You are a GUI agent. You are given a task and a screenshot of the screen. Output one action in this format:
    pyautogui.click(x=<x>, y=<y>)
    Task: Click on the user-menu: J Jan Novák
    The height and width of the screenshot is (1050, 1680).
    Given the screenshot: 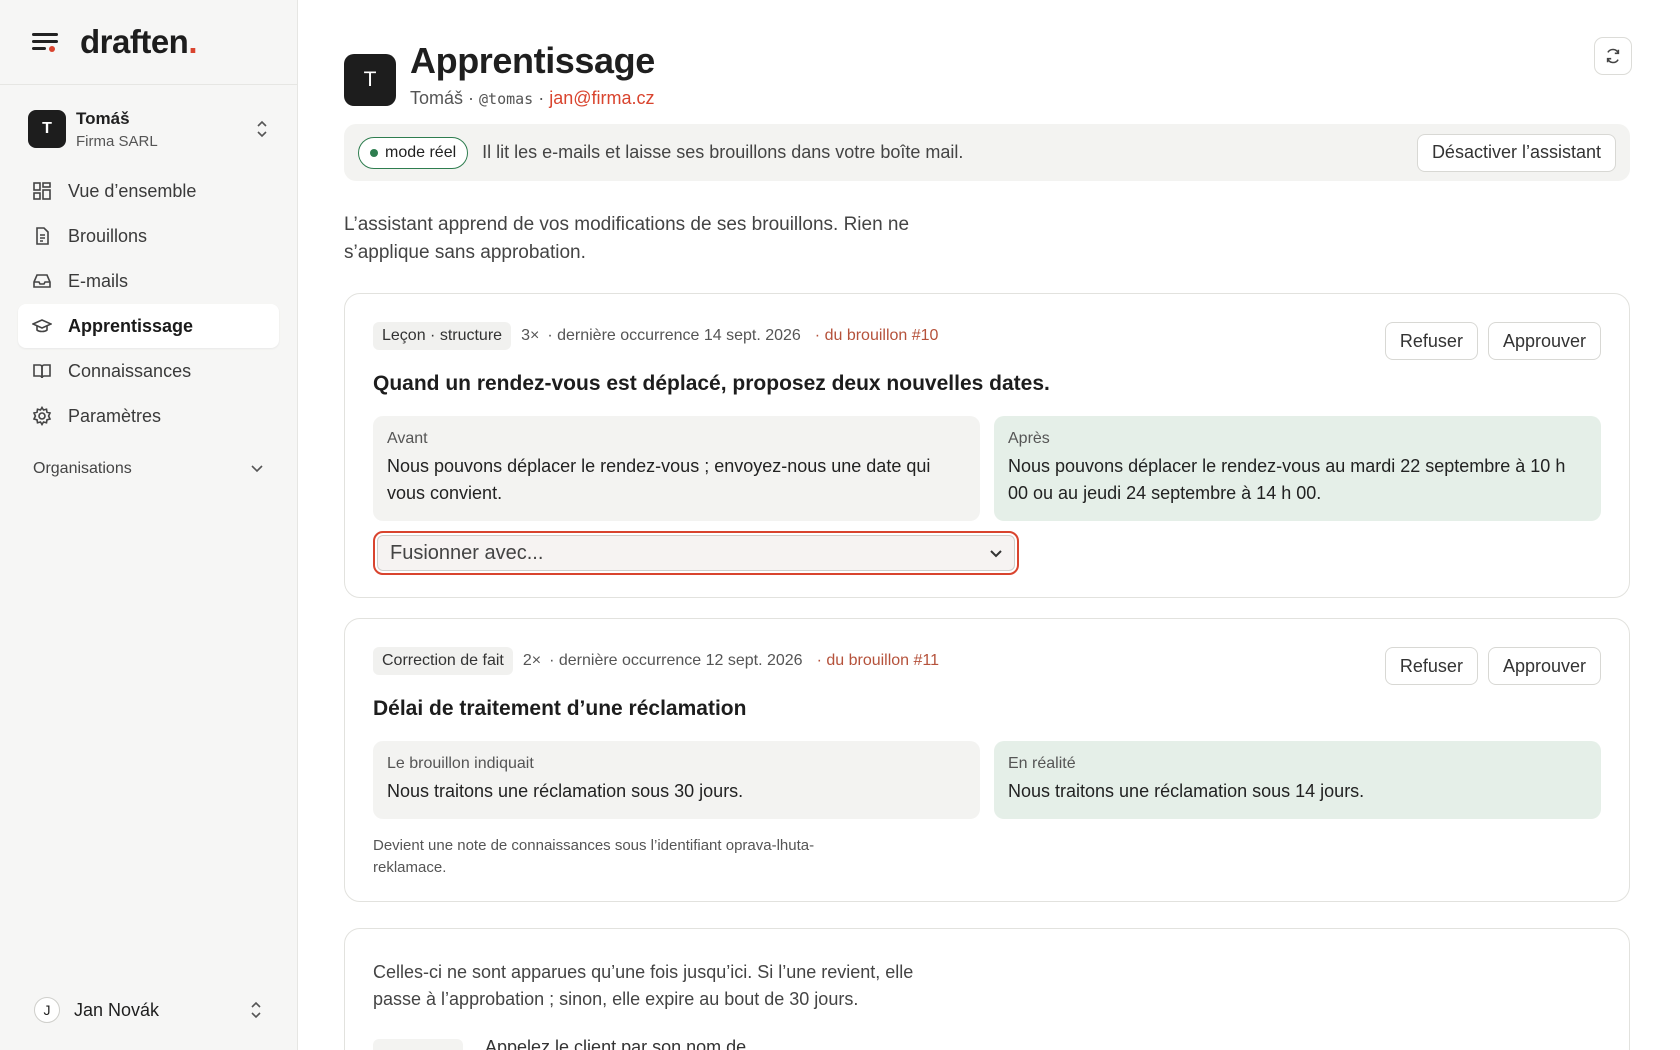 What is the action you would take?
    pyautogui.click(x=148, y=1010)
    